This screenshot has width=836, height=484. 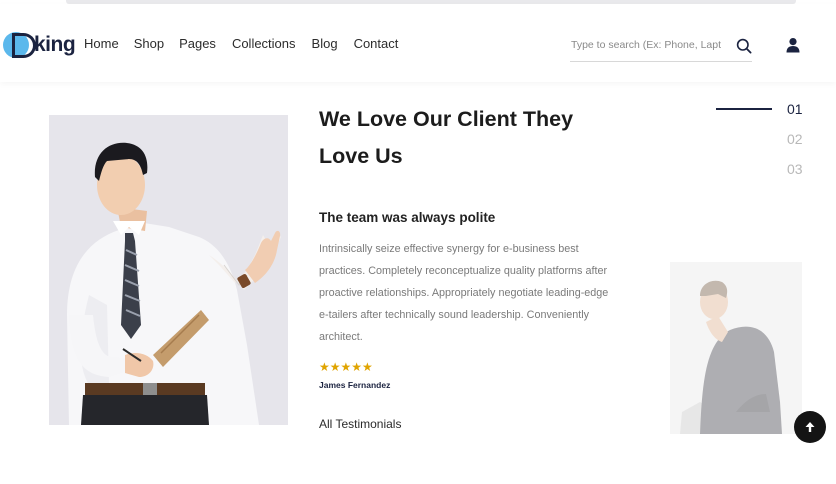 I want to click on search-box, so click(x=661, y=48).